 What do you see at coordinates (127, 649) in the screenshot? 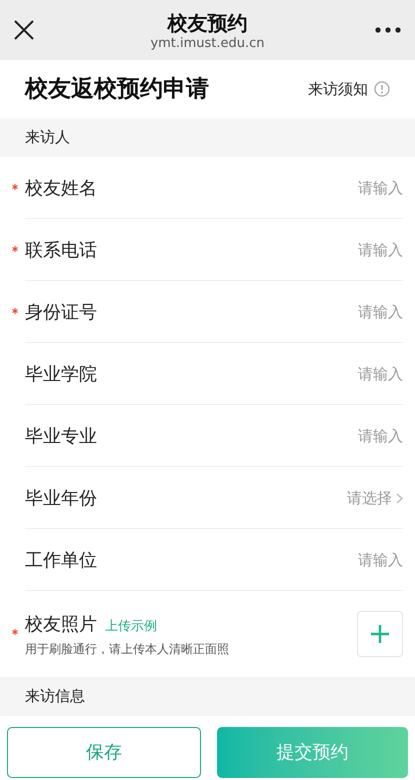
I see `photo-hint: 用于刷脸通行，请上传本人清晰正面照` at bounding box center [127, 649].